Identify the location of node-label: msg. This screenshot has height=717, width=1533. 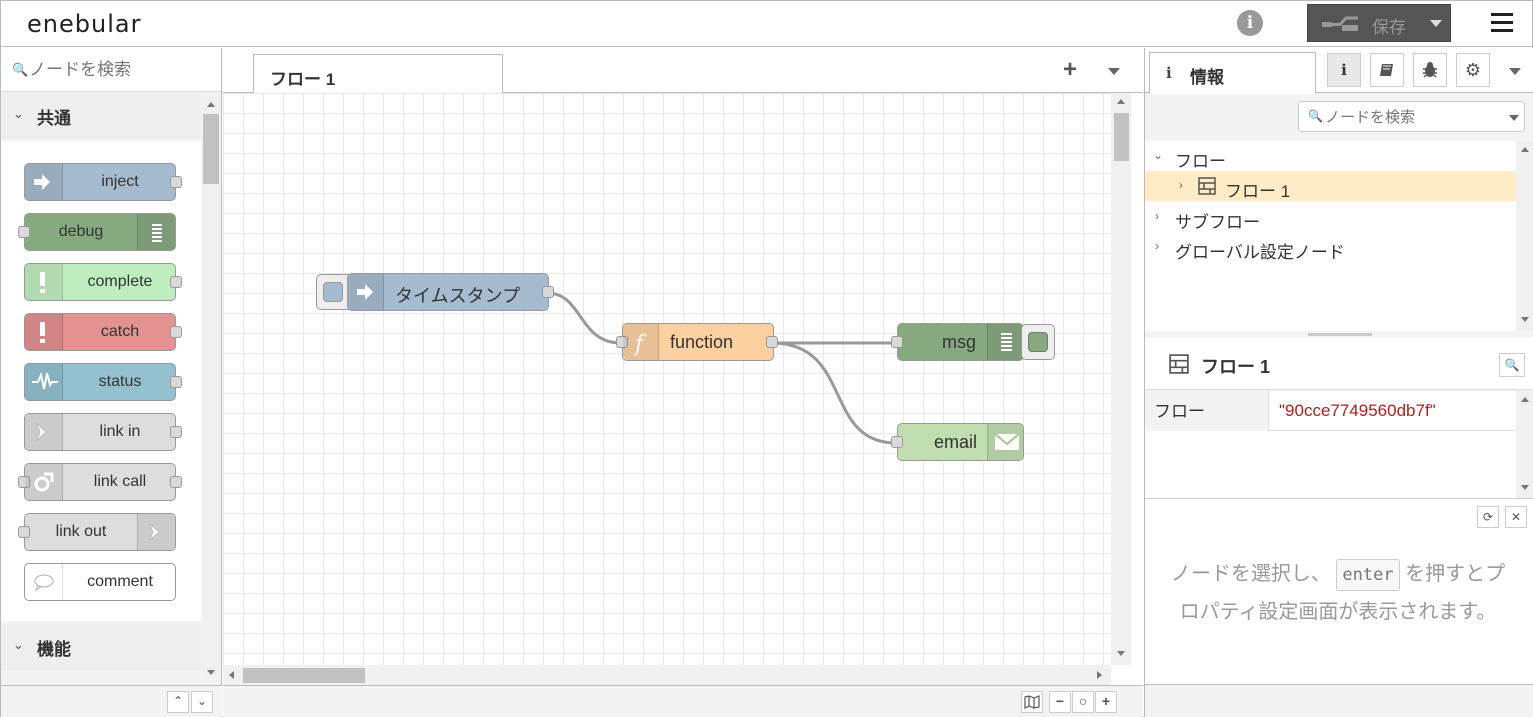
(959, 342).